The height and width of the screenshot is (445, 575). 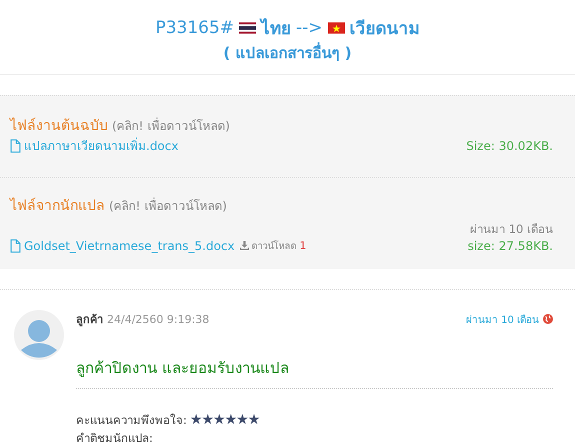 What do you see at coordinates (39, 335) in the screenshot?
I see `avatar` at bounding box center [39, 335].